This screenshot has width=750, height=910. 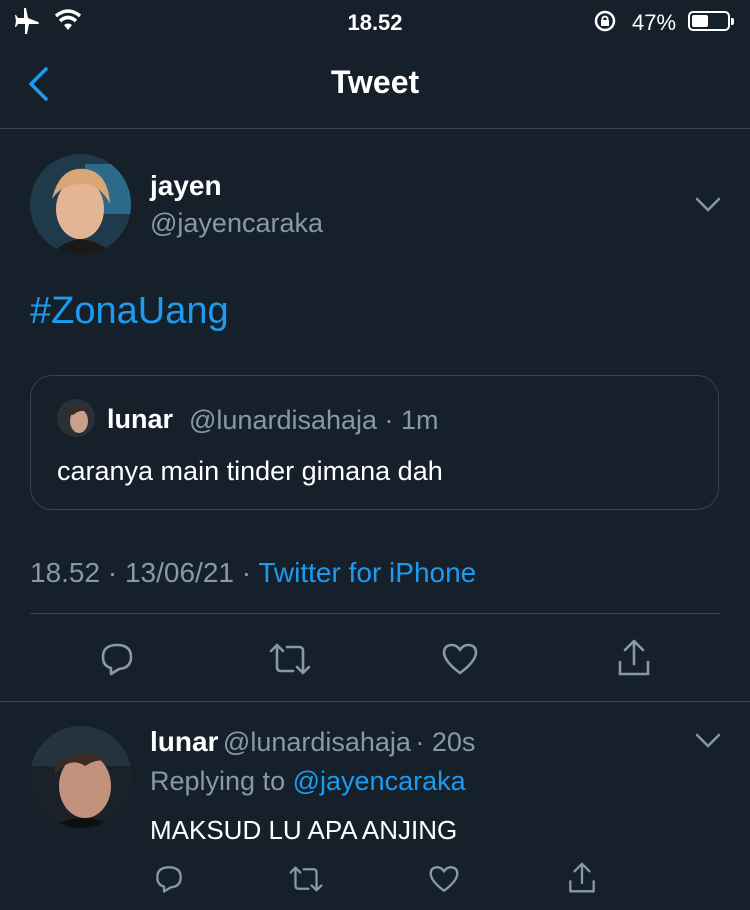 I want to click on author-handle: @jayencaraka, so click(x=236, y=223).